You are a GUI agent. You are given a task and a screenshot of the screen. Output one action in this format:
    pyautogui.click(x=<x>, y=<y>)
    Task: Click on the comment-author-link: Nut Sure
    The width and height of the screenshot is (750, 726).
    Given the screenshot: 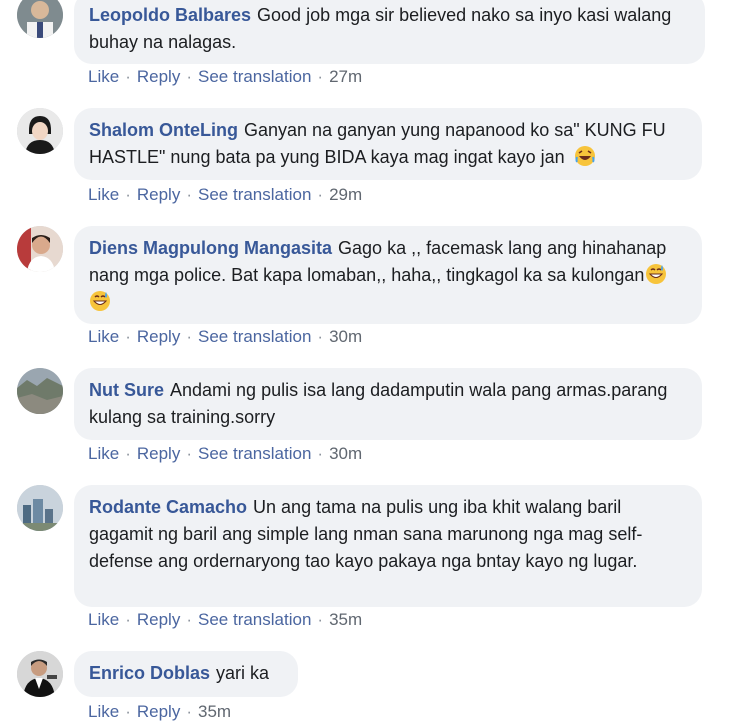 What is the action you would take?
    pyautogui.click(x=126, y=390)
    